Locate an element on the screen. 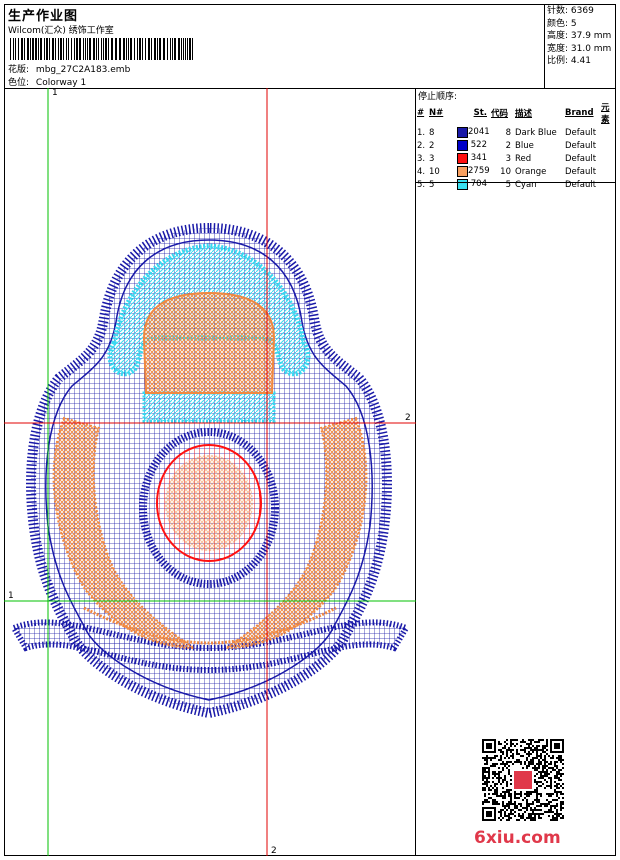 The image size is (620, 860). row-code: 3 is located at coordinates (508, 158).